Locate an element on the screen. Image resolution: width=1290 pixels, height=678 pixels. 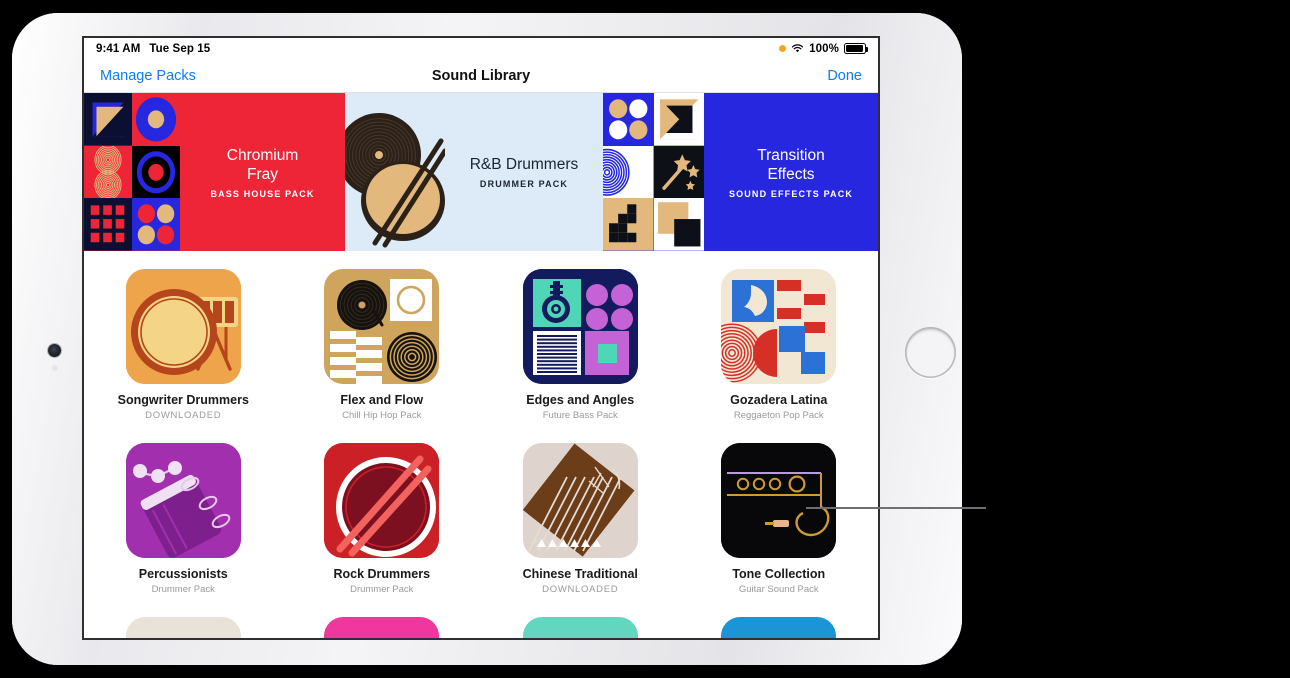
pack-item: Percussionists Drummer Pack is located at coordinates (183, 519).